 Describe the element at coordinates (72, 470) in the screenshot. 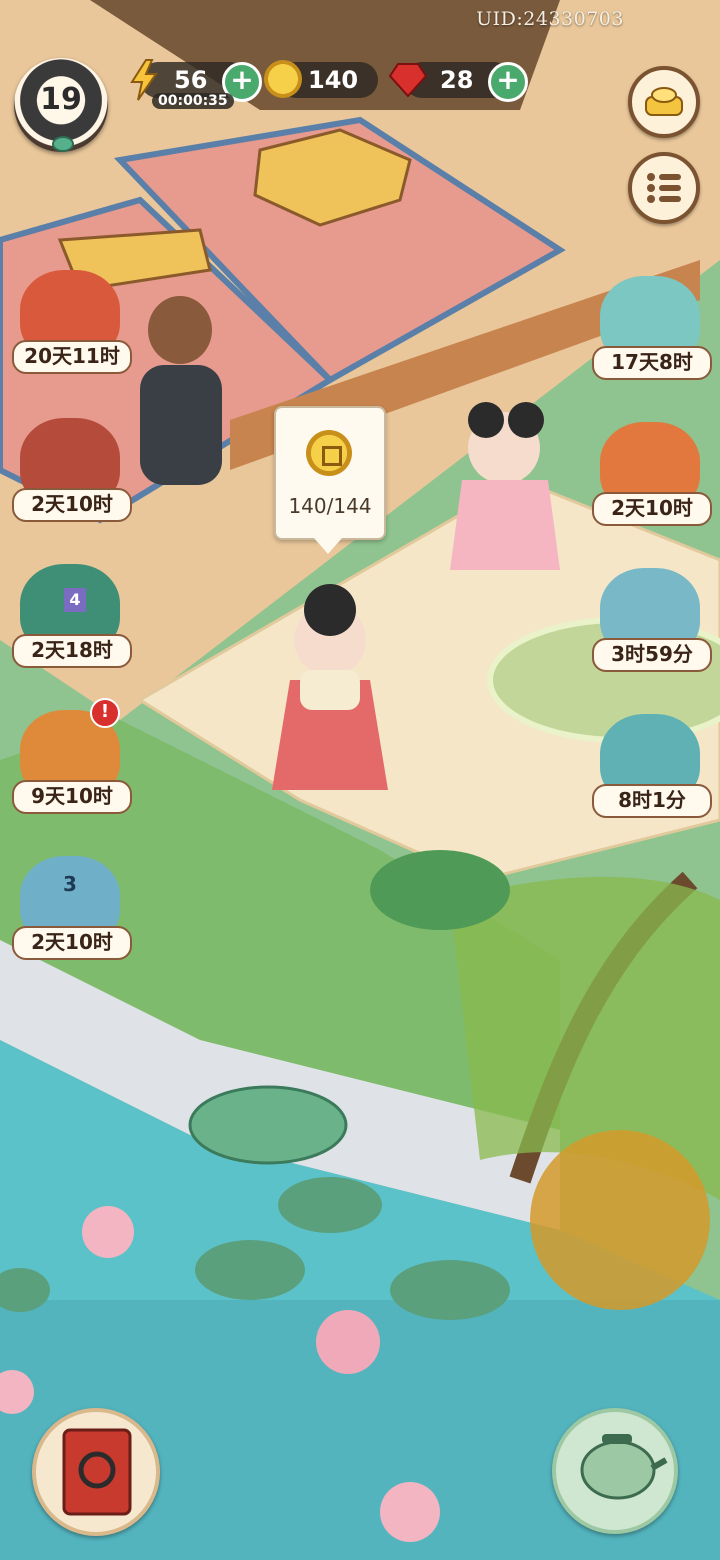

I see `event-tea-set: 2天10时` at that location.